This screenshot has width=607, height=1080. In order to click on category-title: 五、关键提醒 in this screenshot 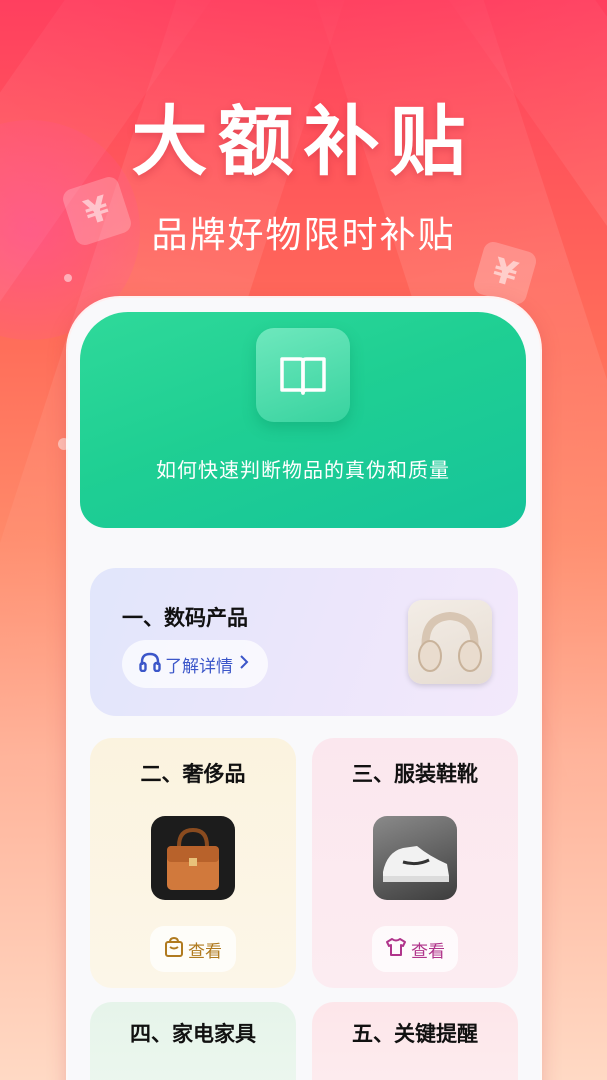, I will do `click(415, 1034)`.